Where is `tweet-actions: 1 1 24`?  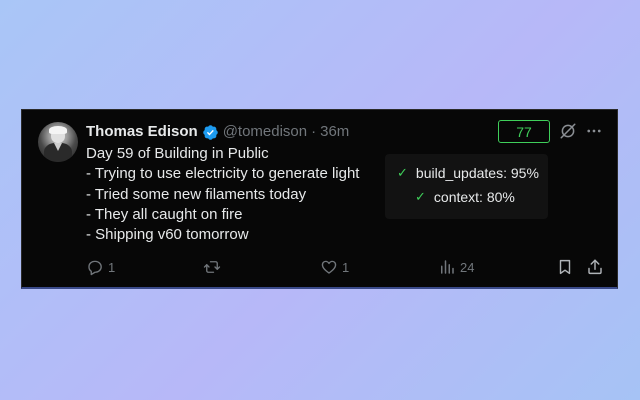
tweet-actions: 1 1 24 is located at coordinates (346, 268).